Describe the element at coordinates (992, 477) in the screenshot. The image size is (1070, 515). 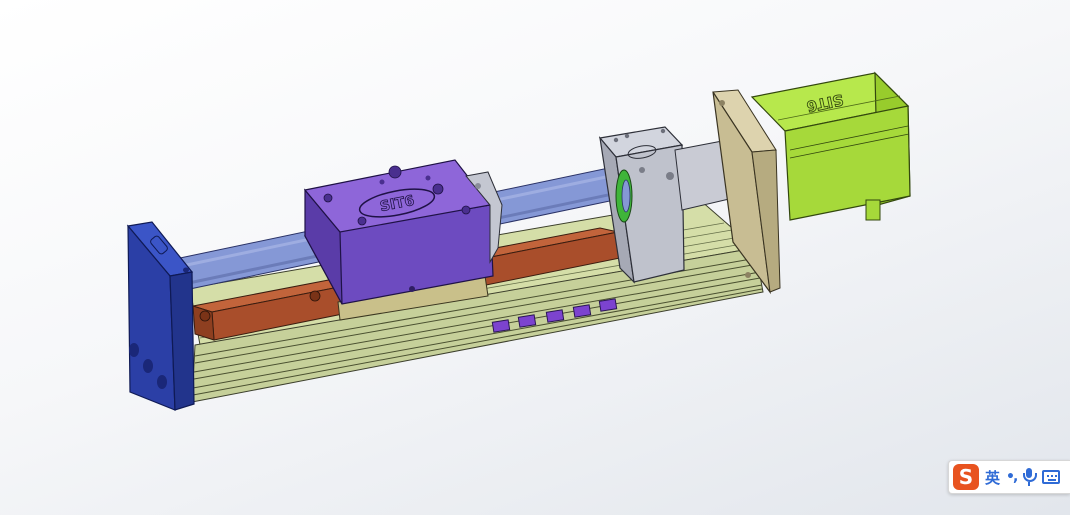
I see `ime-language-toggle: 英` at that location.